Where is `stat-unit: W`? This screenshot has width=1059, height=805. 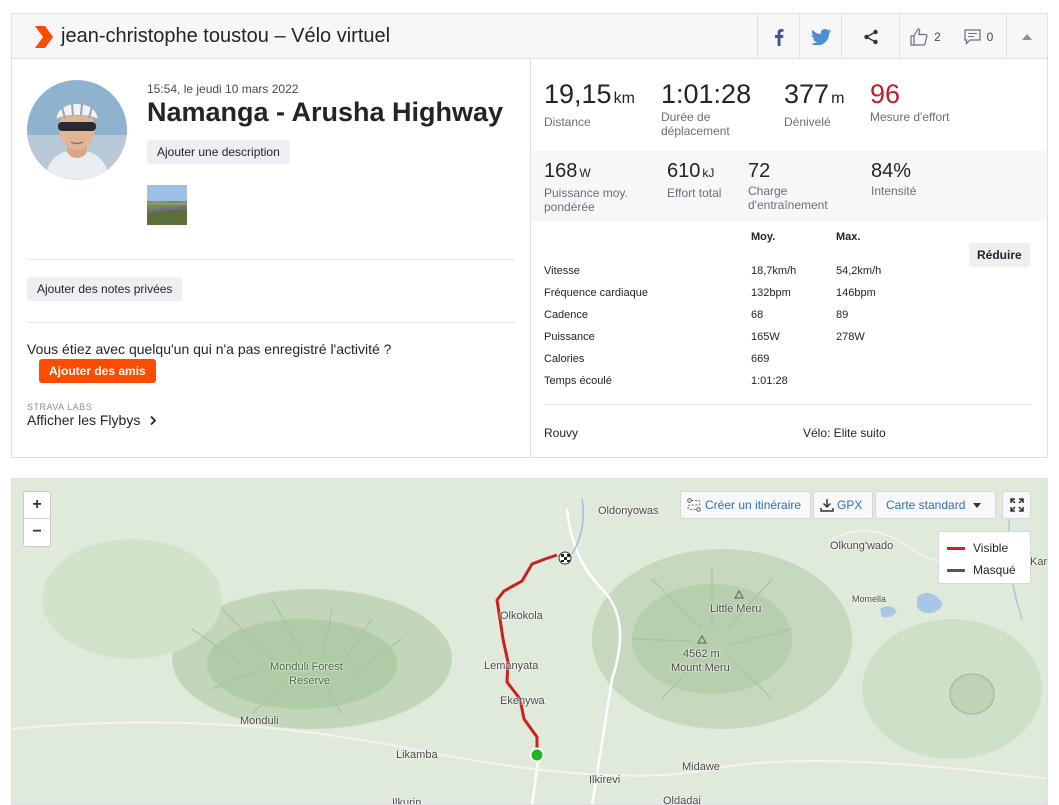
stat-unit: W is located at coordinates (585, 173).